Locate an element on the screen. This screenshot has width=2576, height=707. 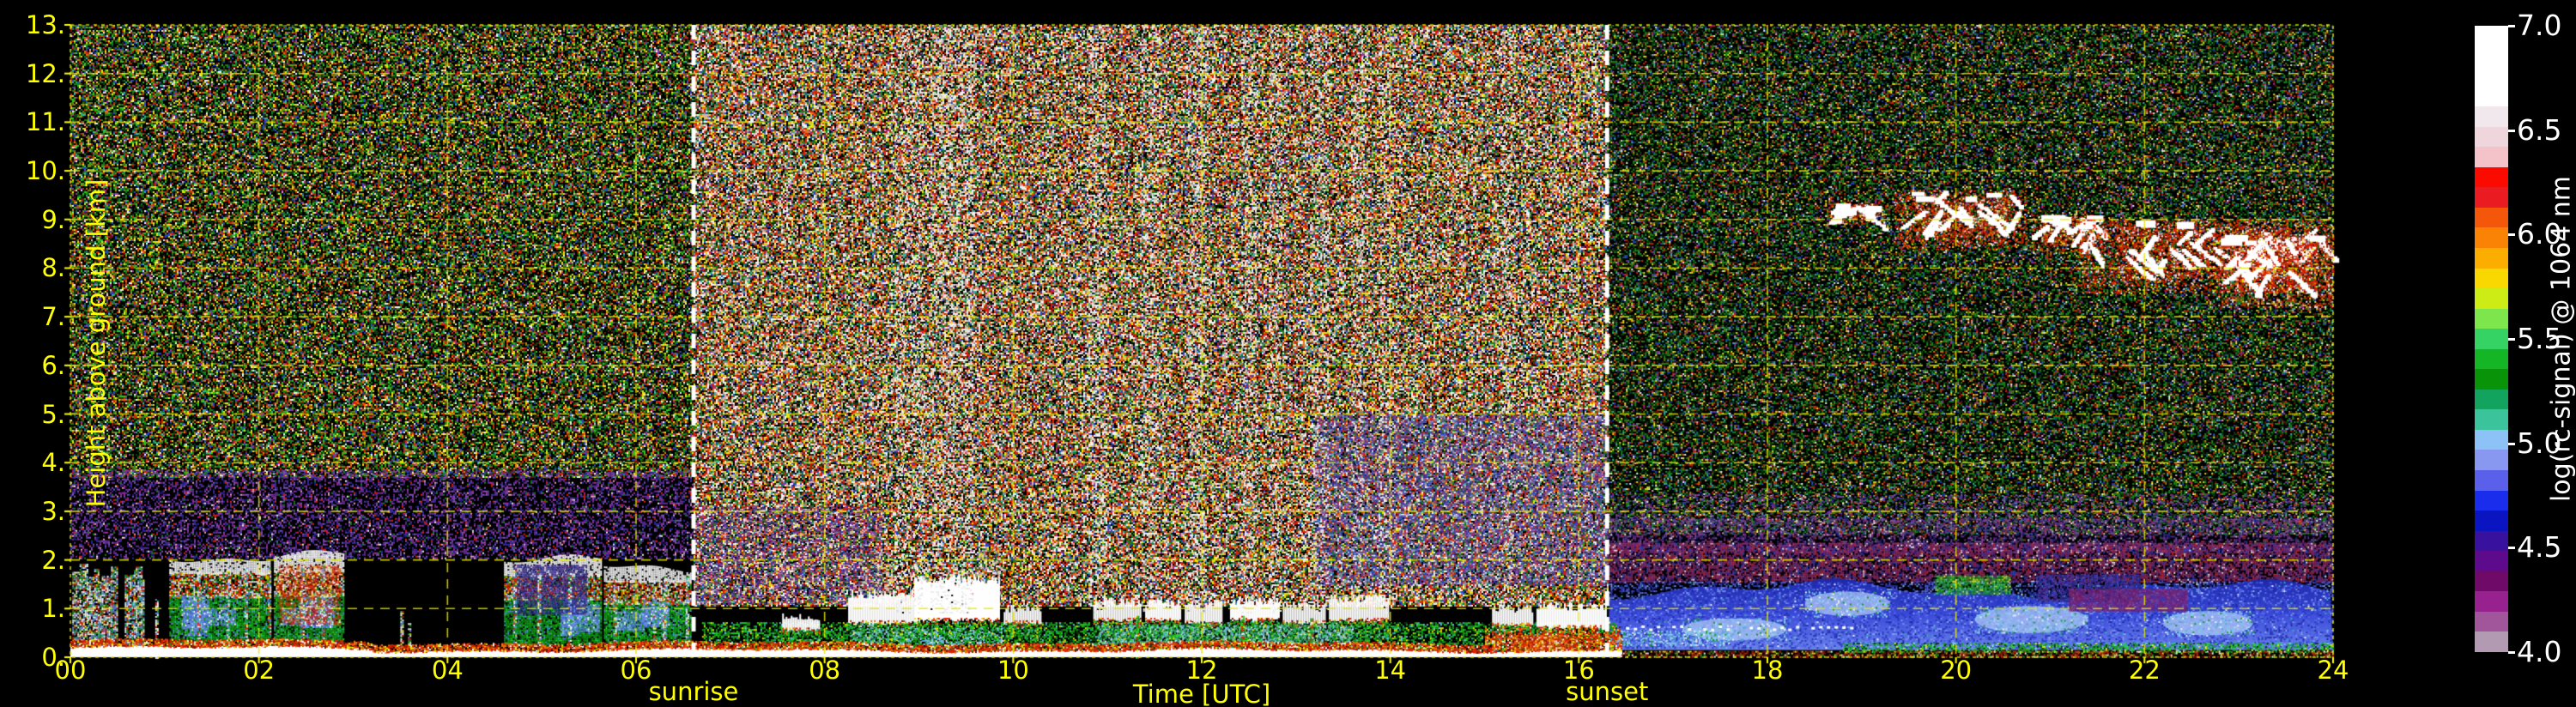
y-tick-label: 13. is located at coordinates (45, 24).